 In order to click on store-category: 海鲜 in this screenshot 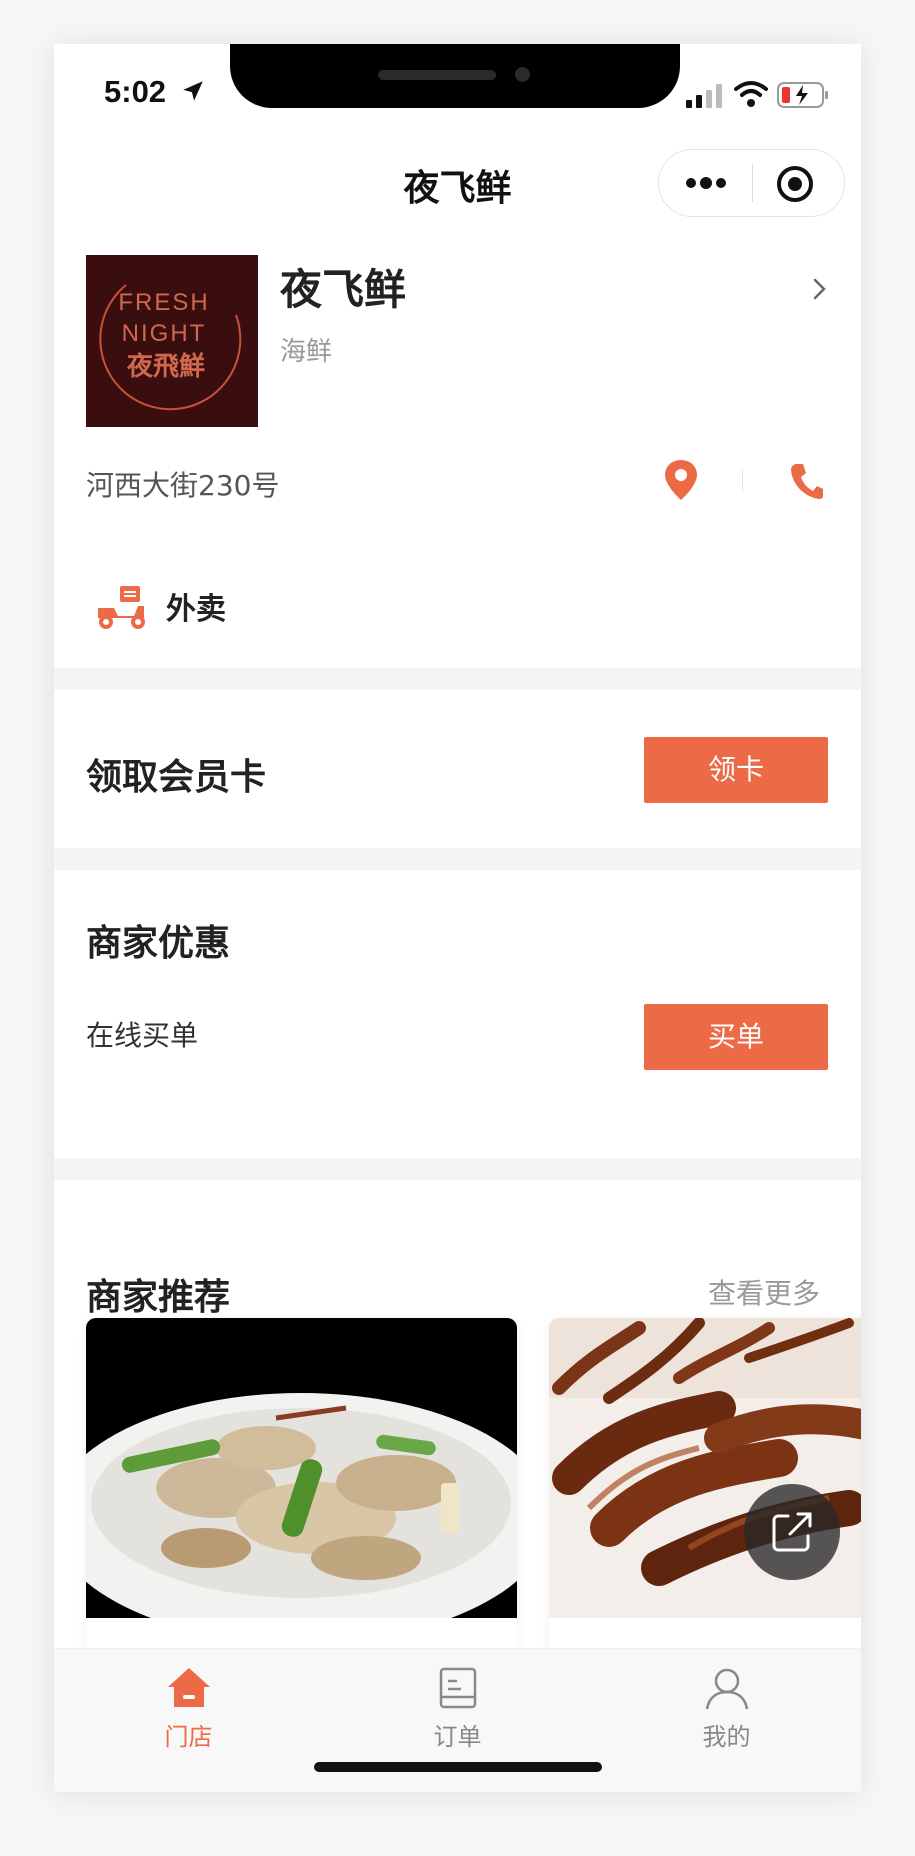, I will do `click(306, 352)`.